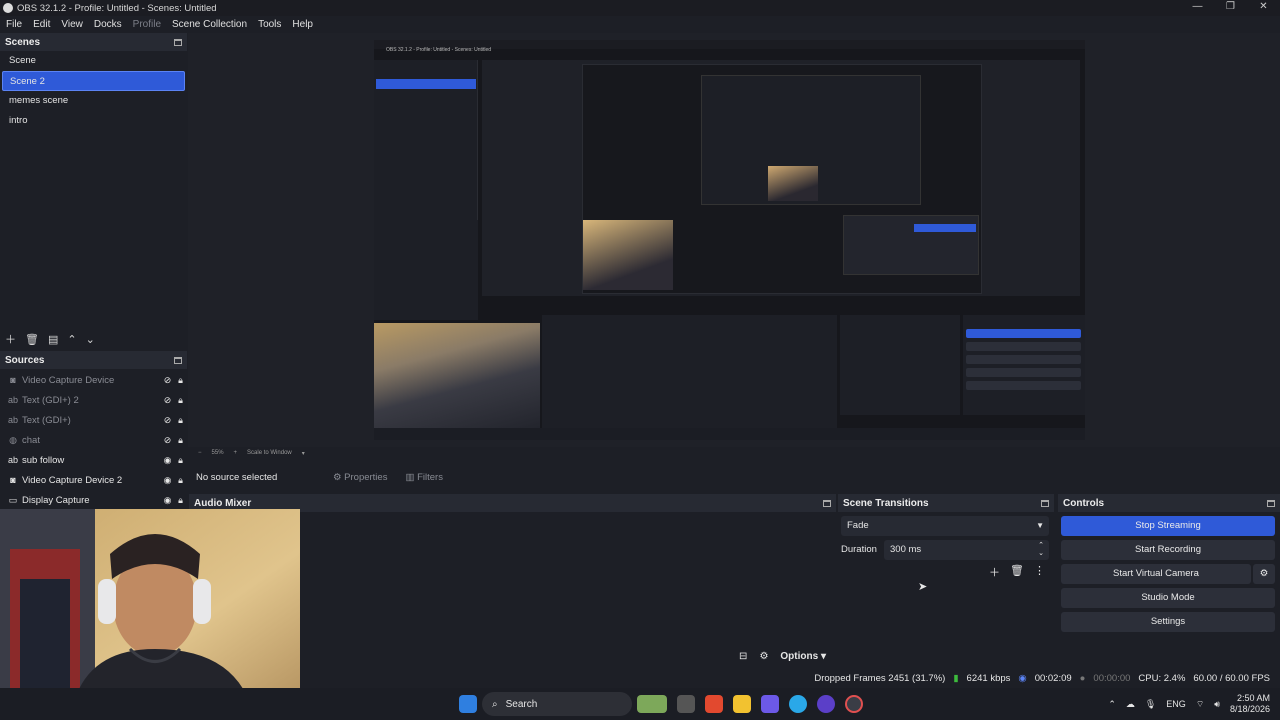  I want to click on nested-scenes, so click(426, 140).